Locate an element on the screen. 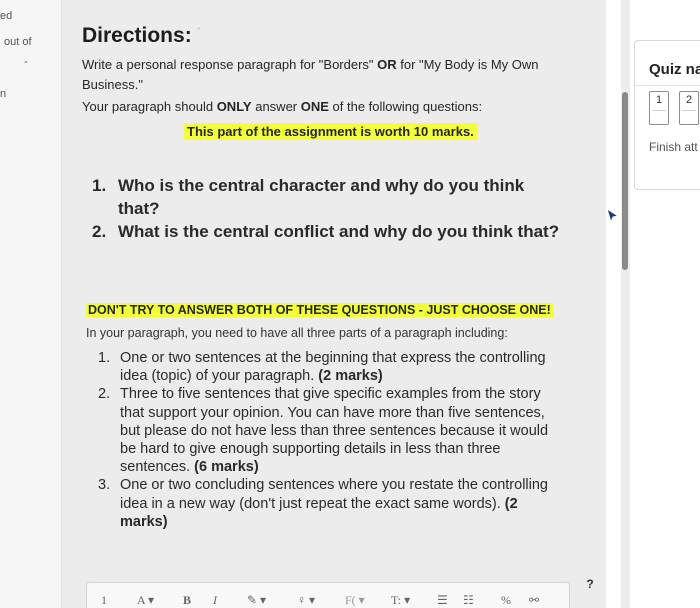 This screenshot has height=608, width=700. text-size-button: T: ▾ is located at coordinates (400, 600).